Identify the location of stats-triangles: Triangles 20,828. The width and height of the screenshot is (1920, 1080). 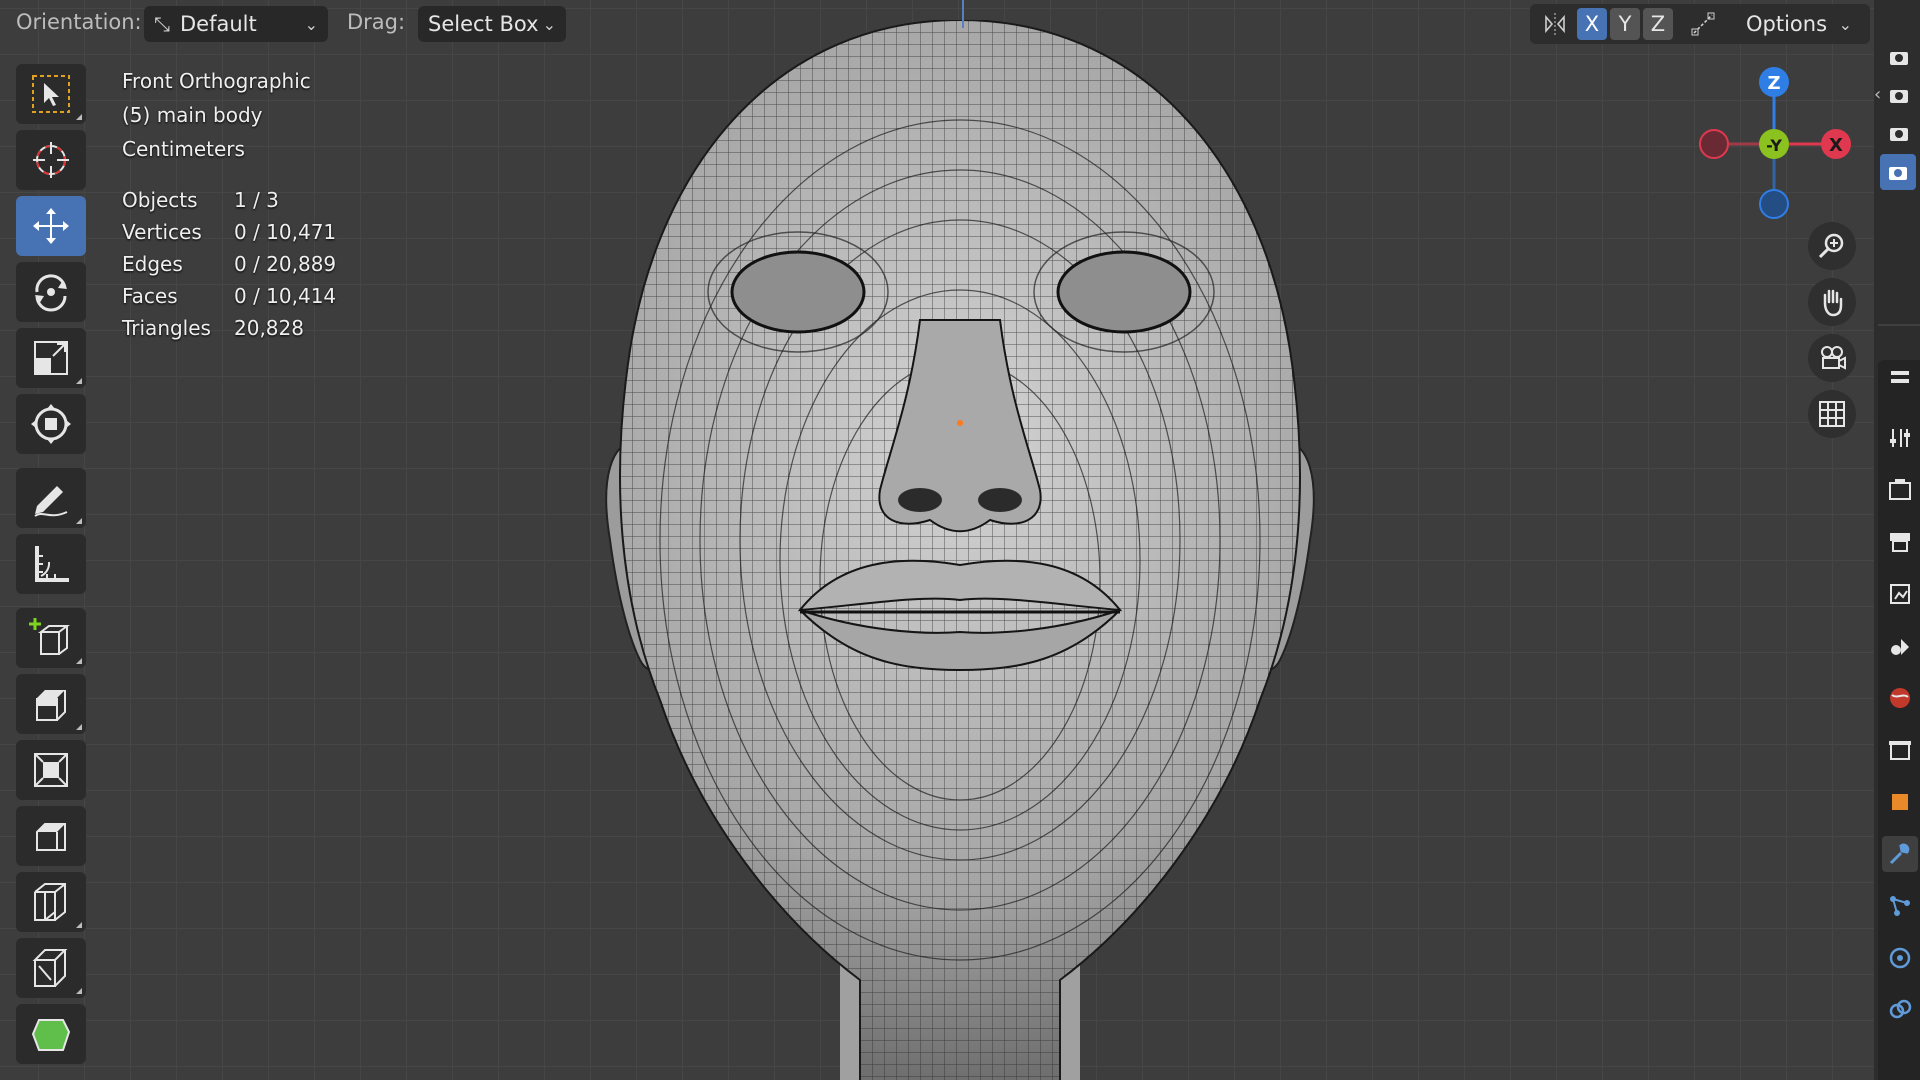
(229, 328).